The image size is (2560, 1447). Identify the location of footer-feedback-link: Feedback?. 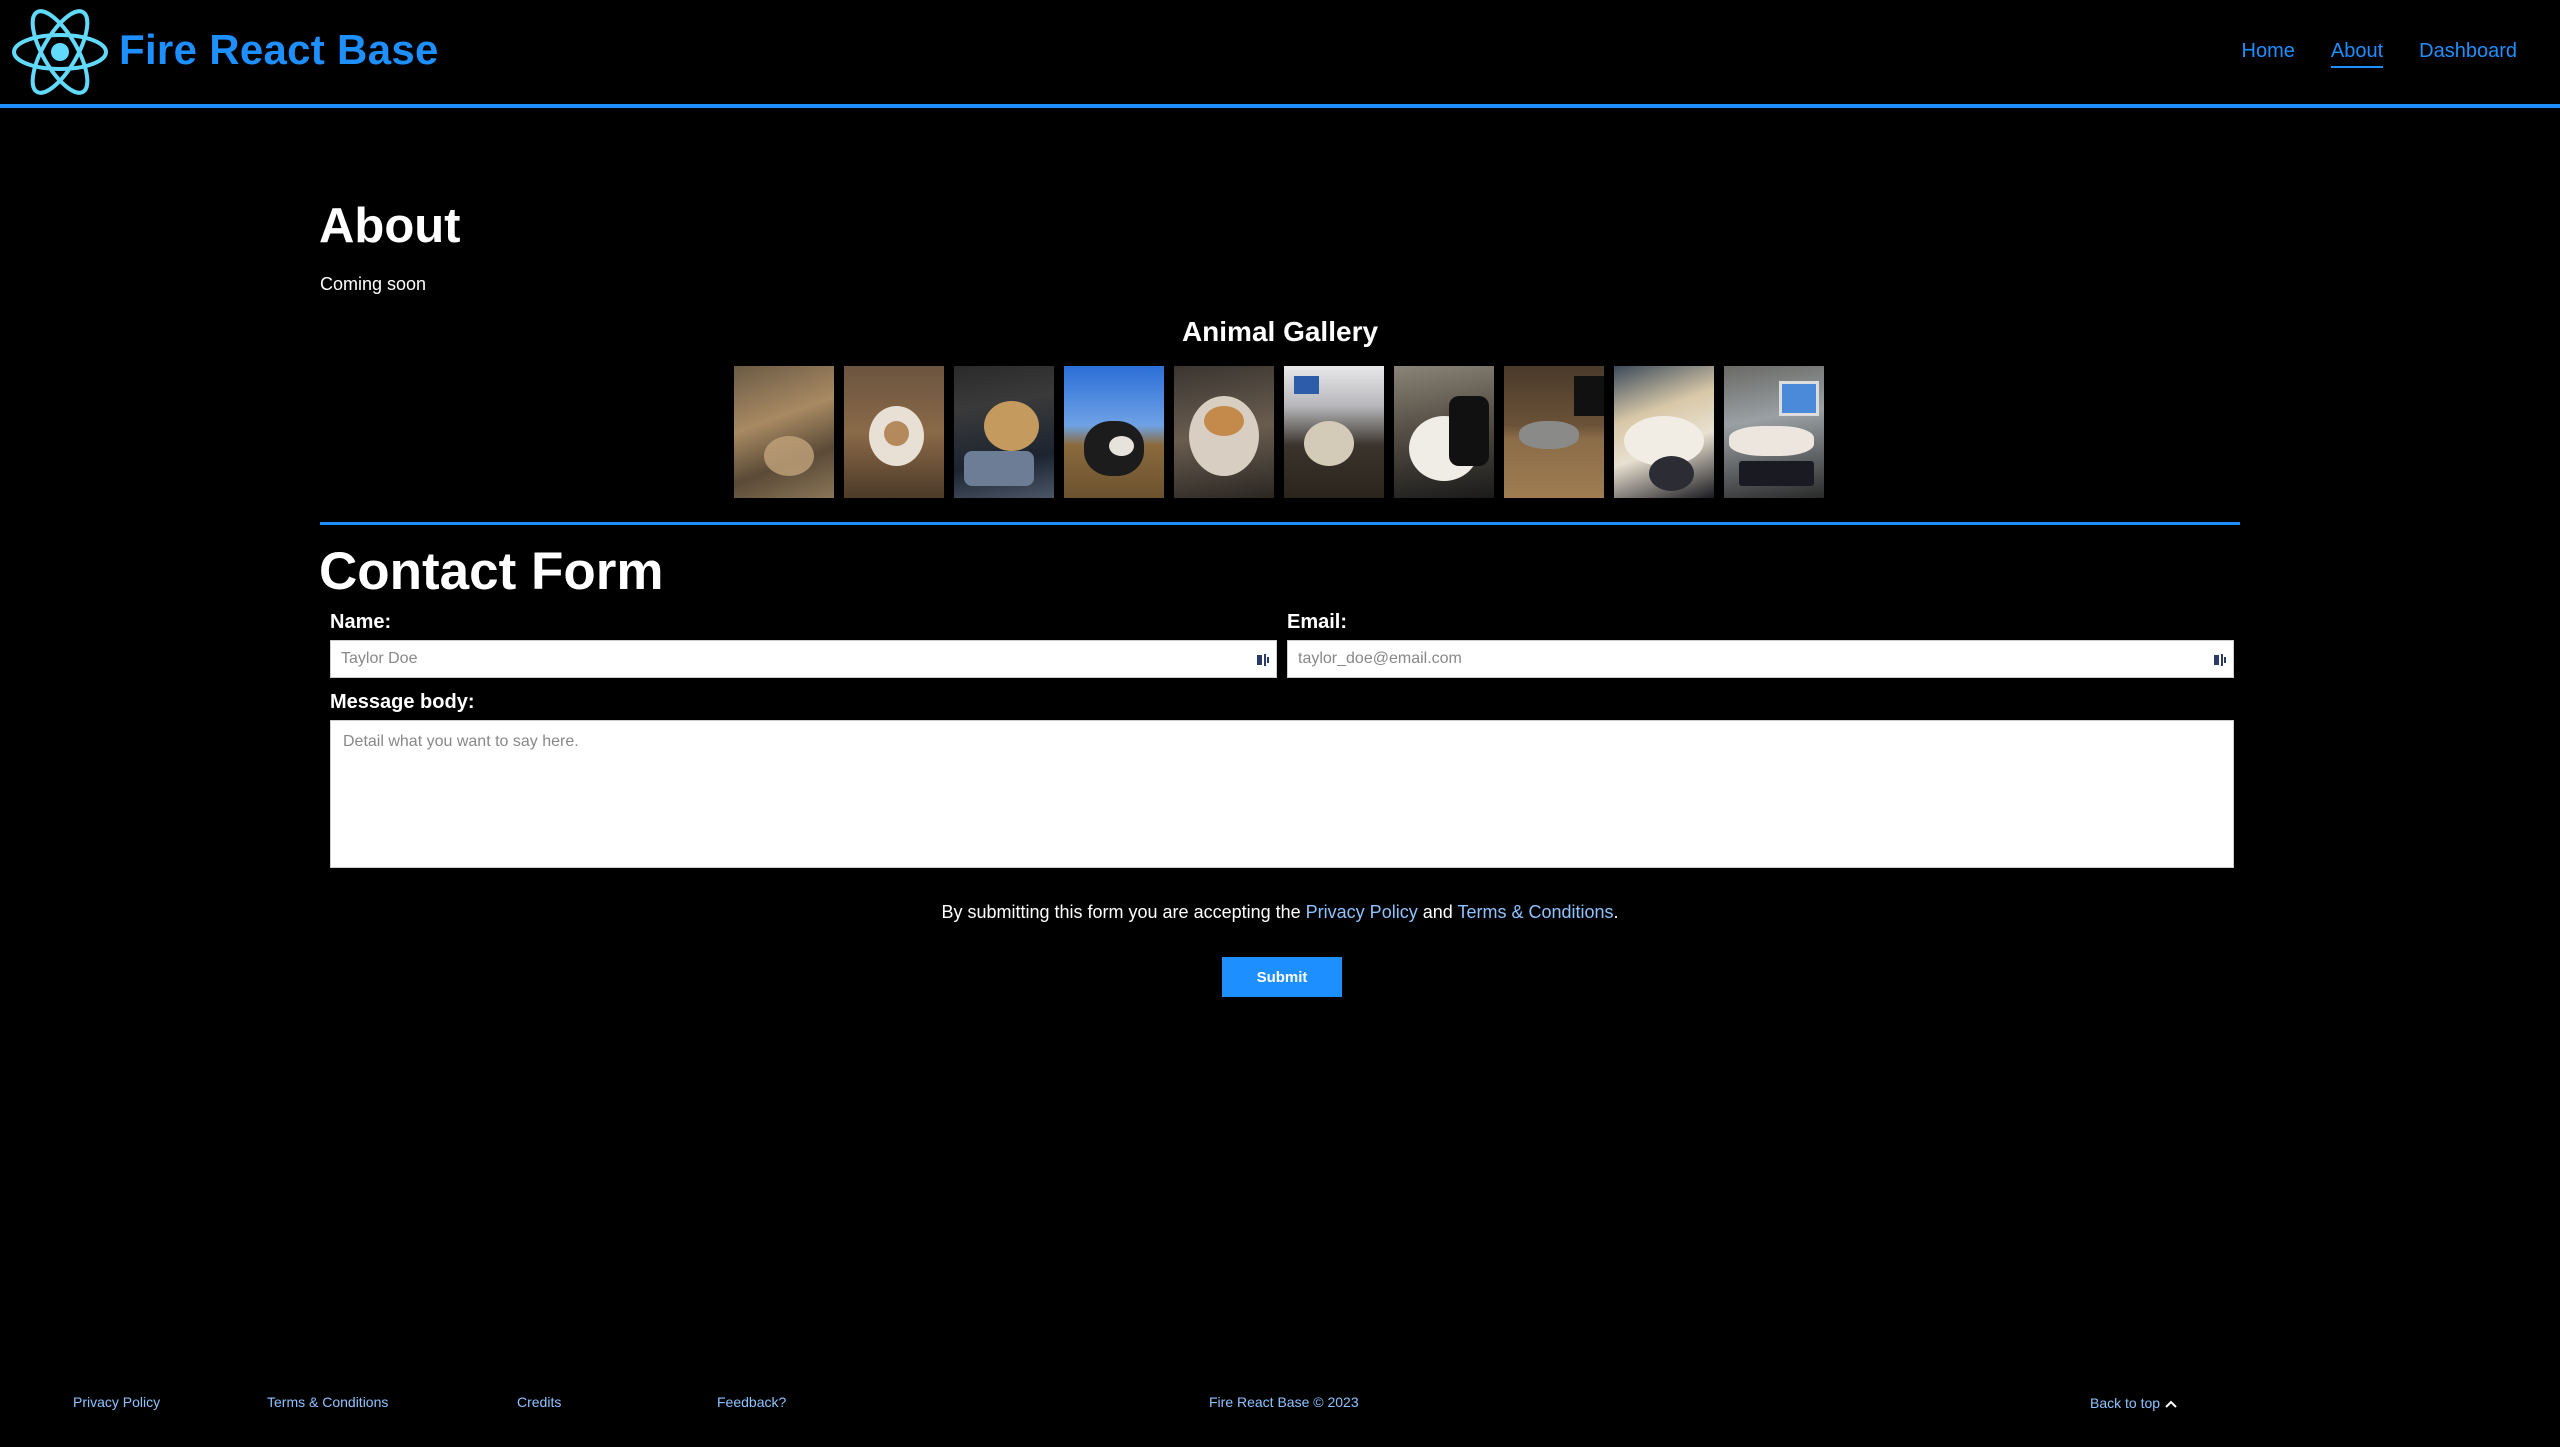
(751, 1402).